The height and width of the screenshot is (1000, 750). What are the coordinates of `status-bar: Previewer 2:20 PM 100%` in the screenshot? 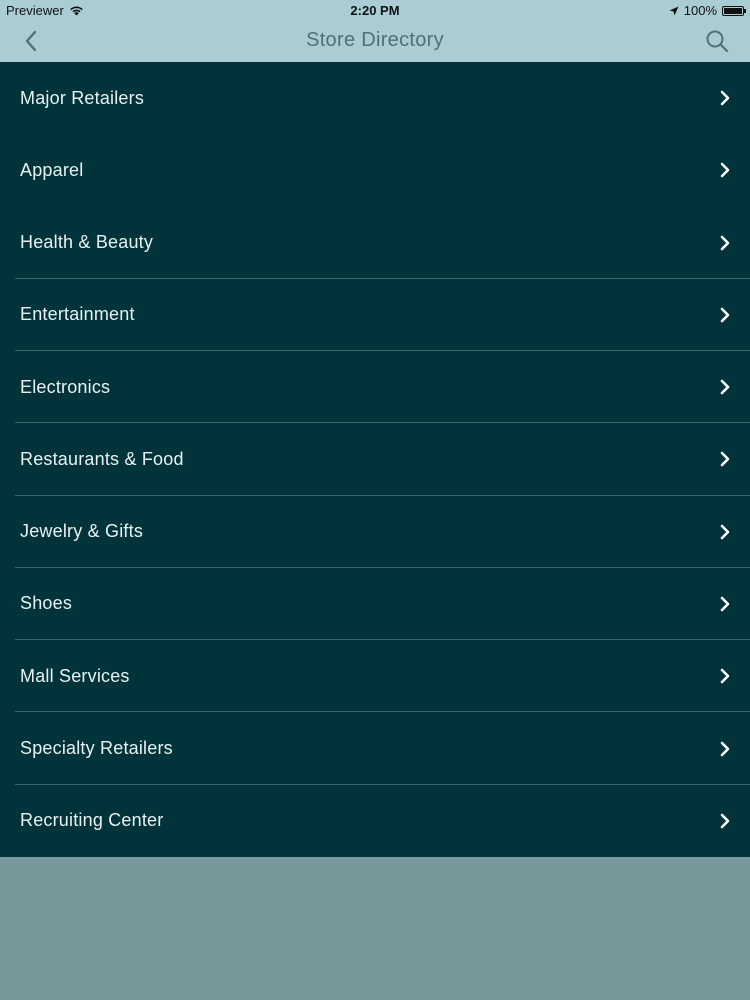 It's located at (375, 10).